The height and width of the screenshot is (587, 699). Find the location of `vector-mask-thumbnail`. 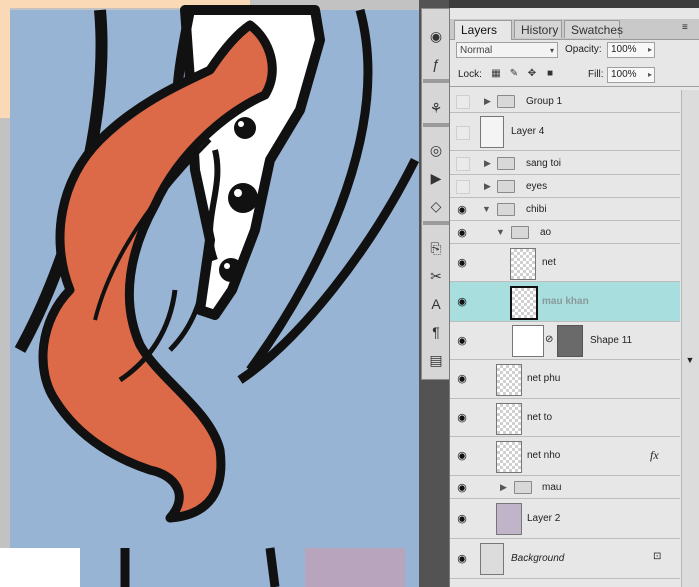

vector-mask-thumbnail is located at coordinates (570, 341).